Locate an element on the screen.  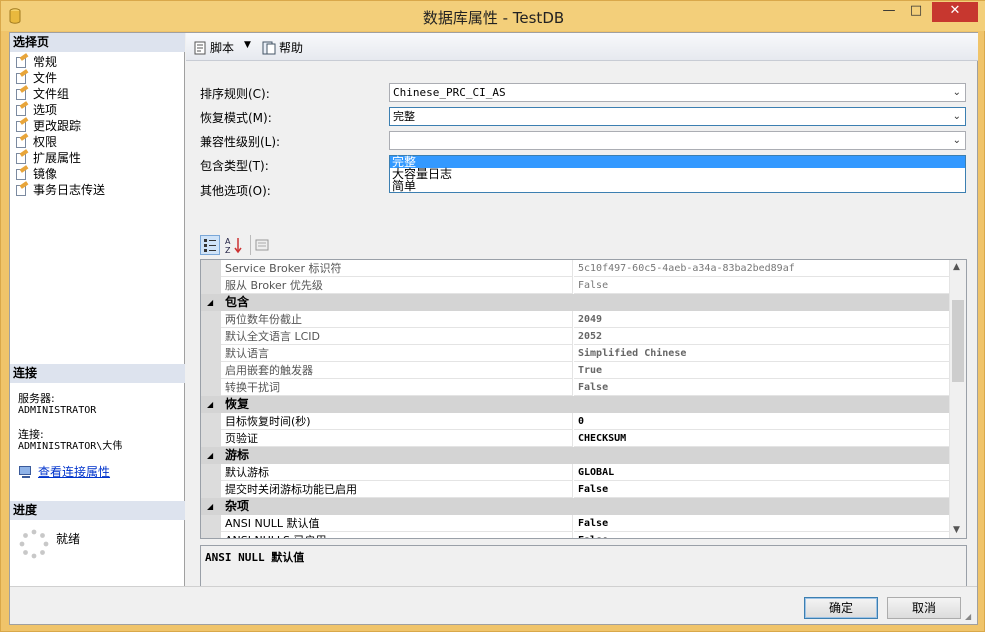
property-value: True is located at coordinates (762, 370).